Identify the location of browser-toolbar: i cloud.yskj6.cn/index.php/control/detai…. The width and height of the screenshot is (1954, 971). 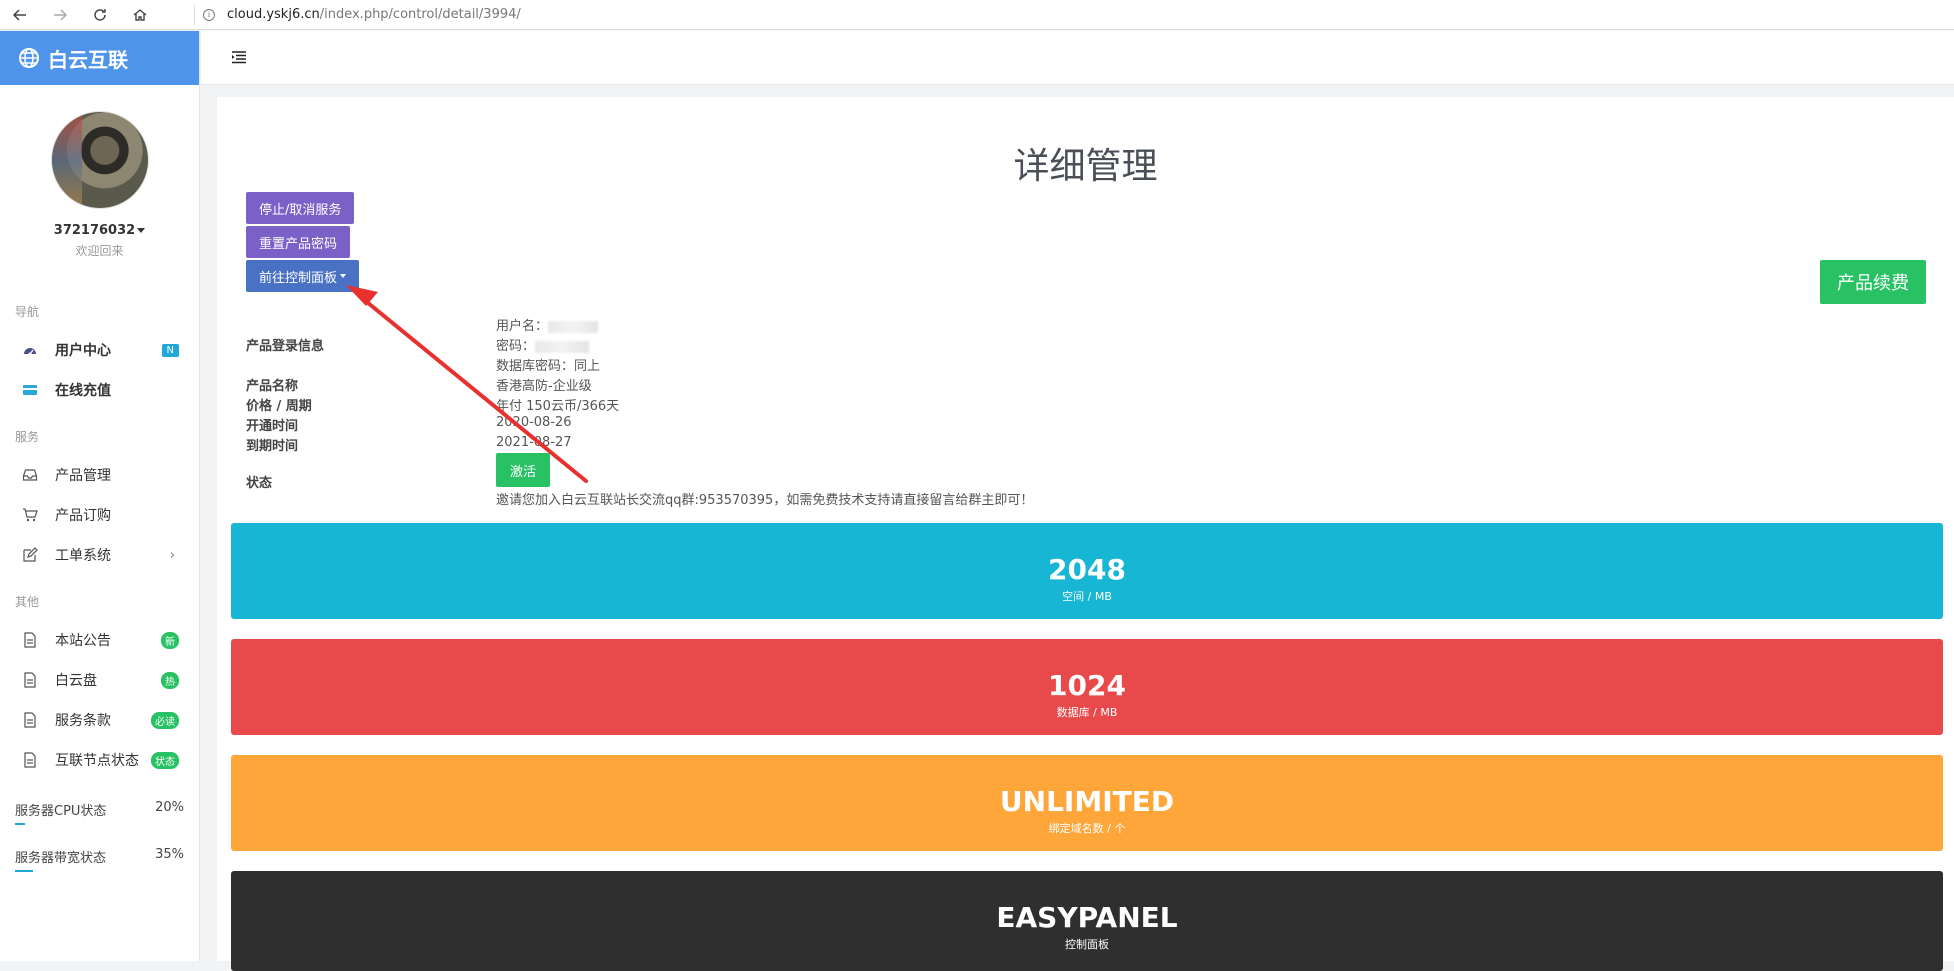
(977, 15).